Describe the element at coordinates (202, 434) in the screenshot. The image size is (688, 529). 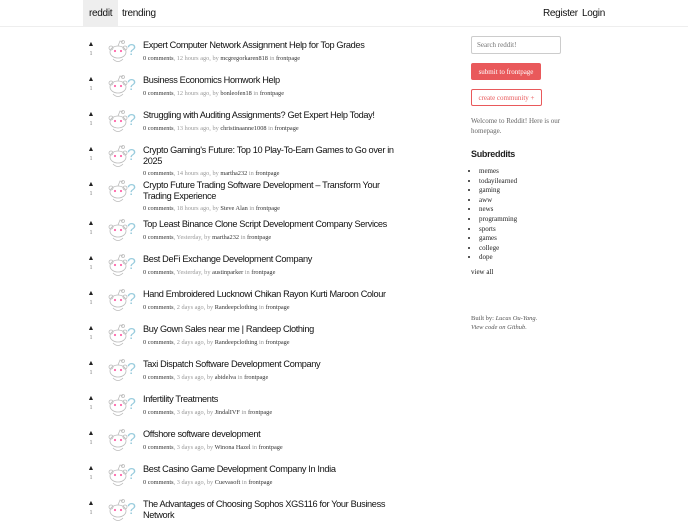
I see `post-title-link: Offshore software development` at that location.